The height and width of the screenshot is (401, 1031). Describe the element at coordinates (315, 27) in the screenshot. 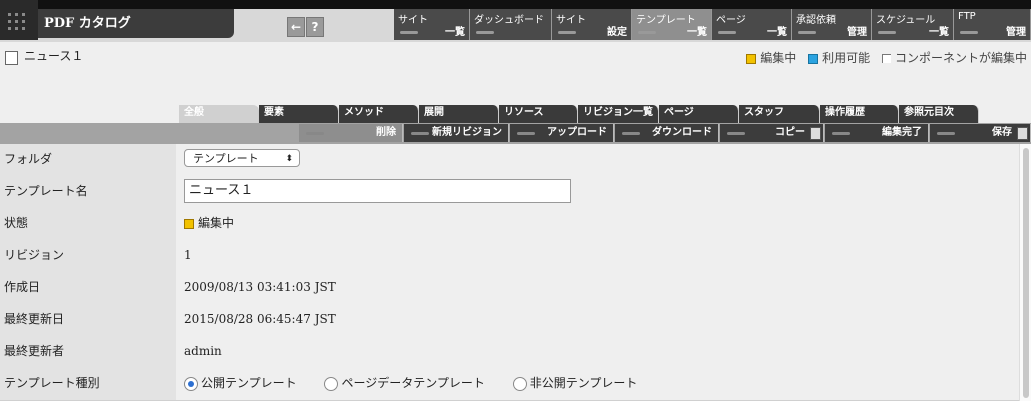

I see `help-icon: ?` at that location.